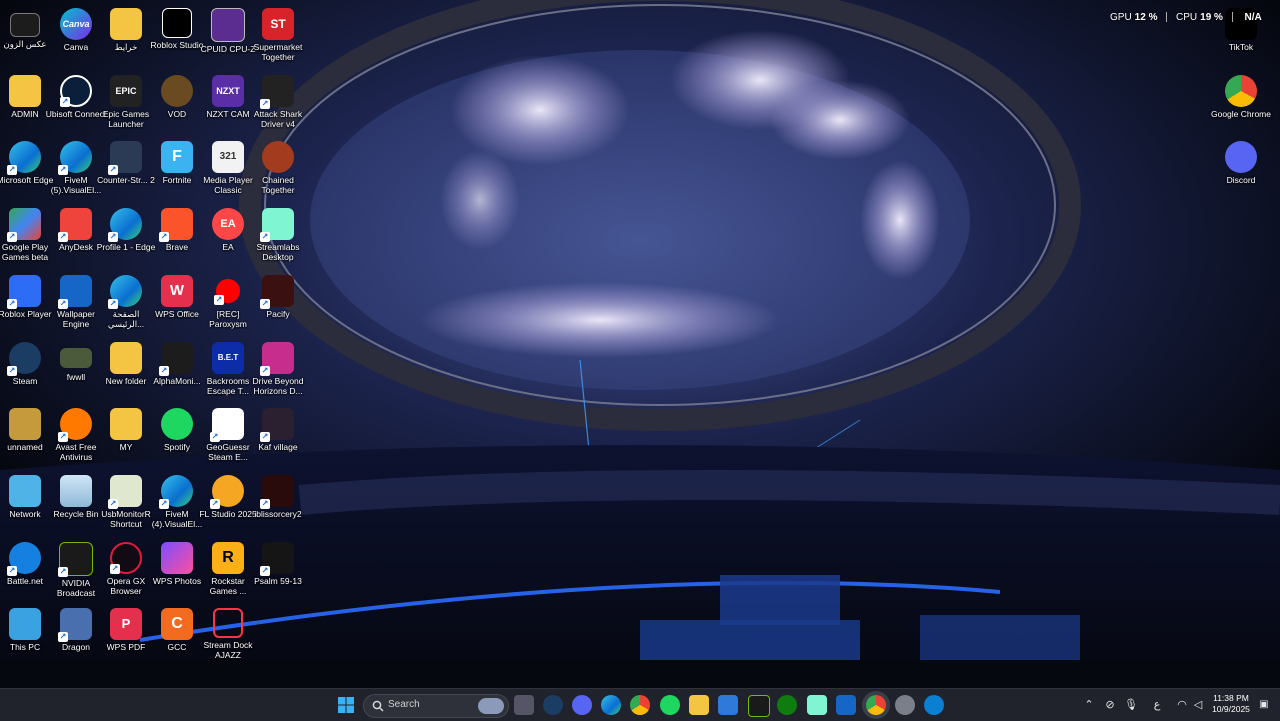 This screenshot has width=1280, height=721. Describe the element at coordinates (1187, 17) in the screenshot. I see `cpu-label: CPU` at that location.